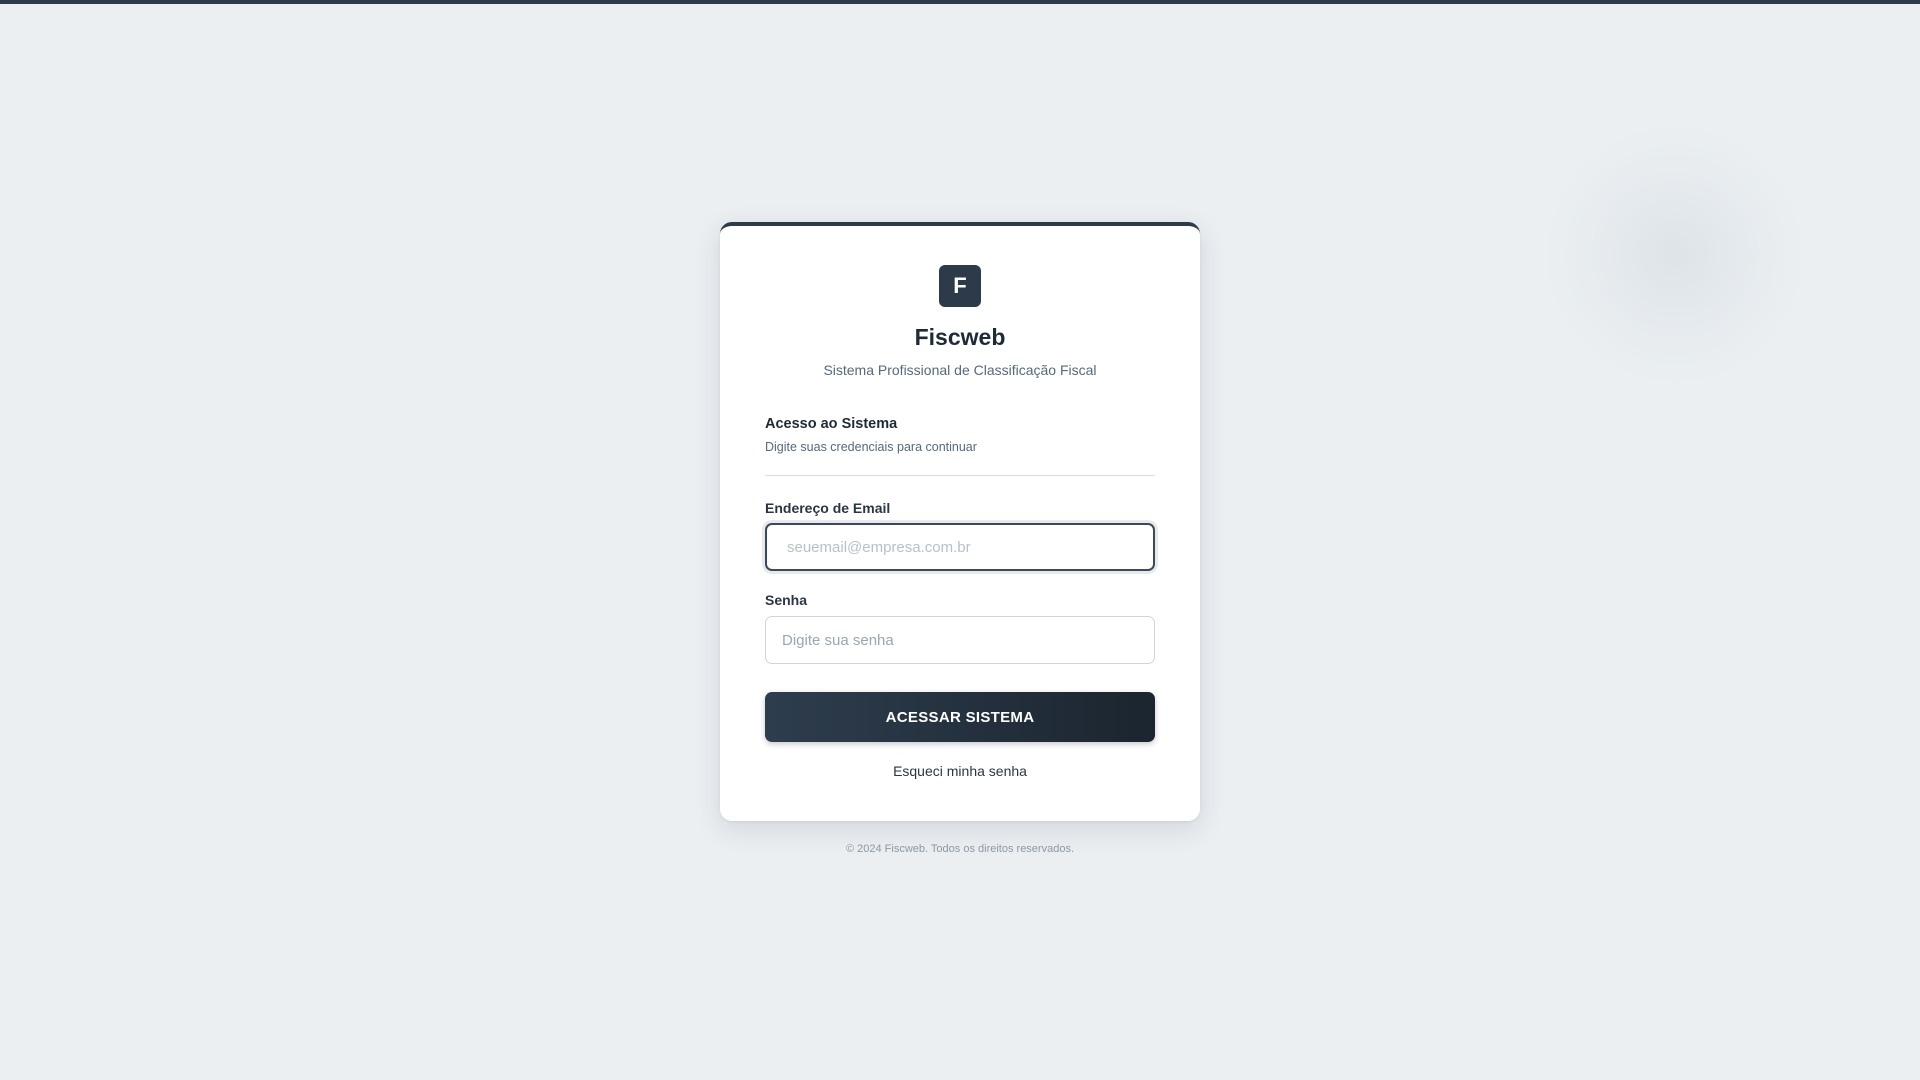 The height and width of the screenshot is (1080, 1920). I want to click on password-input, so click(960, 640).